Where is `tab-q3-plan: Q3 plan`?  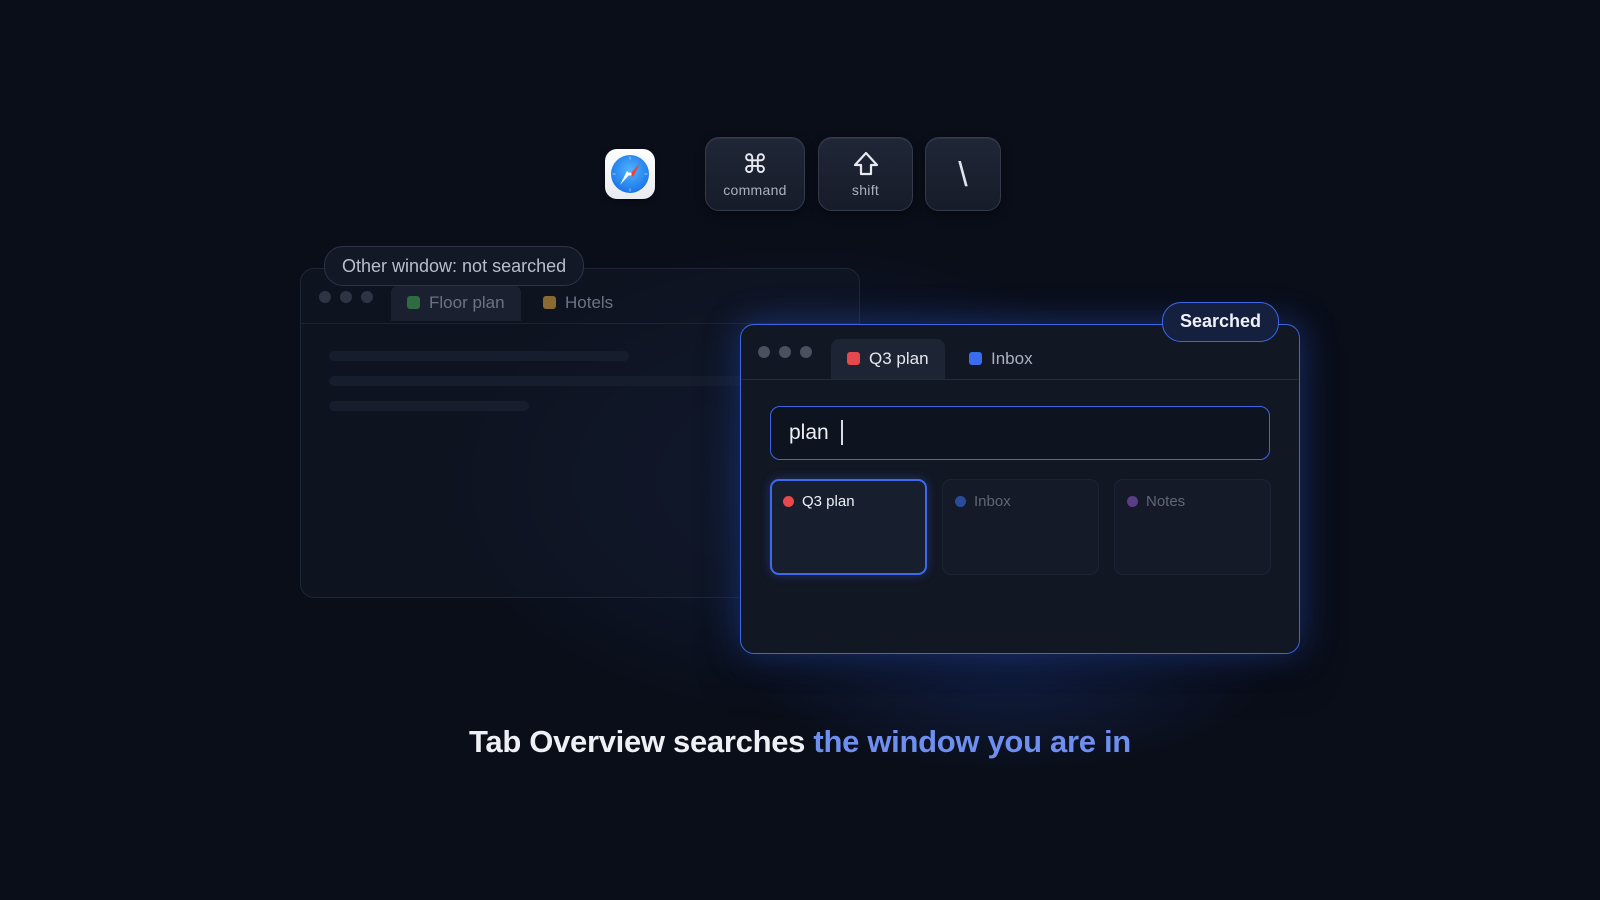 tab-q3-plan: Q3 plan is located at coordinates (888, 359).